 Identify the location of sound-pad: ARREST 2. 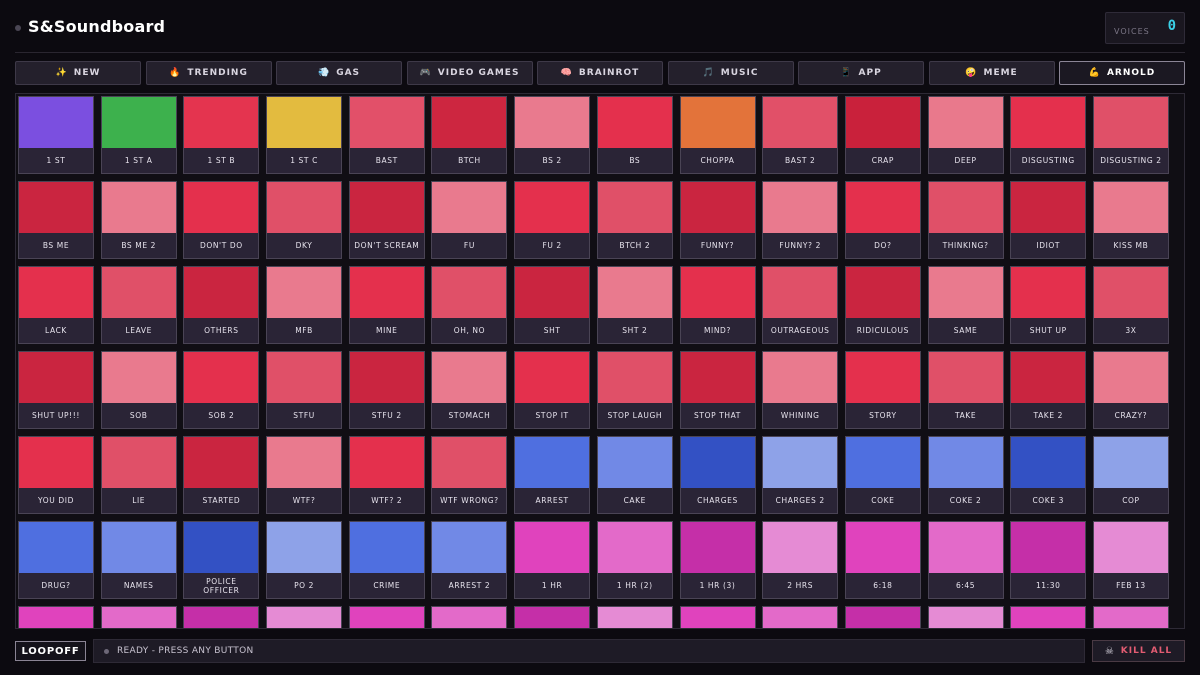
(469, 560).